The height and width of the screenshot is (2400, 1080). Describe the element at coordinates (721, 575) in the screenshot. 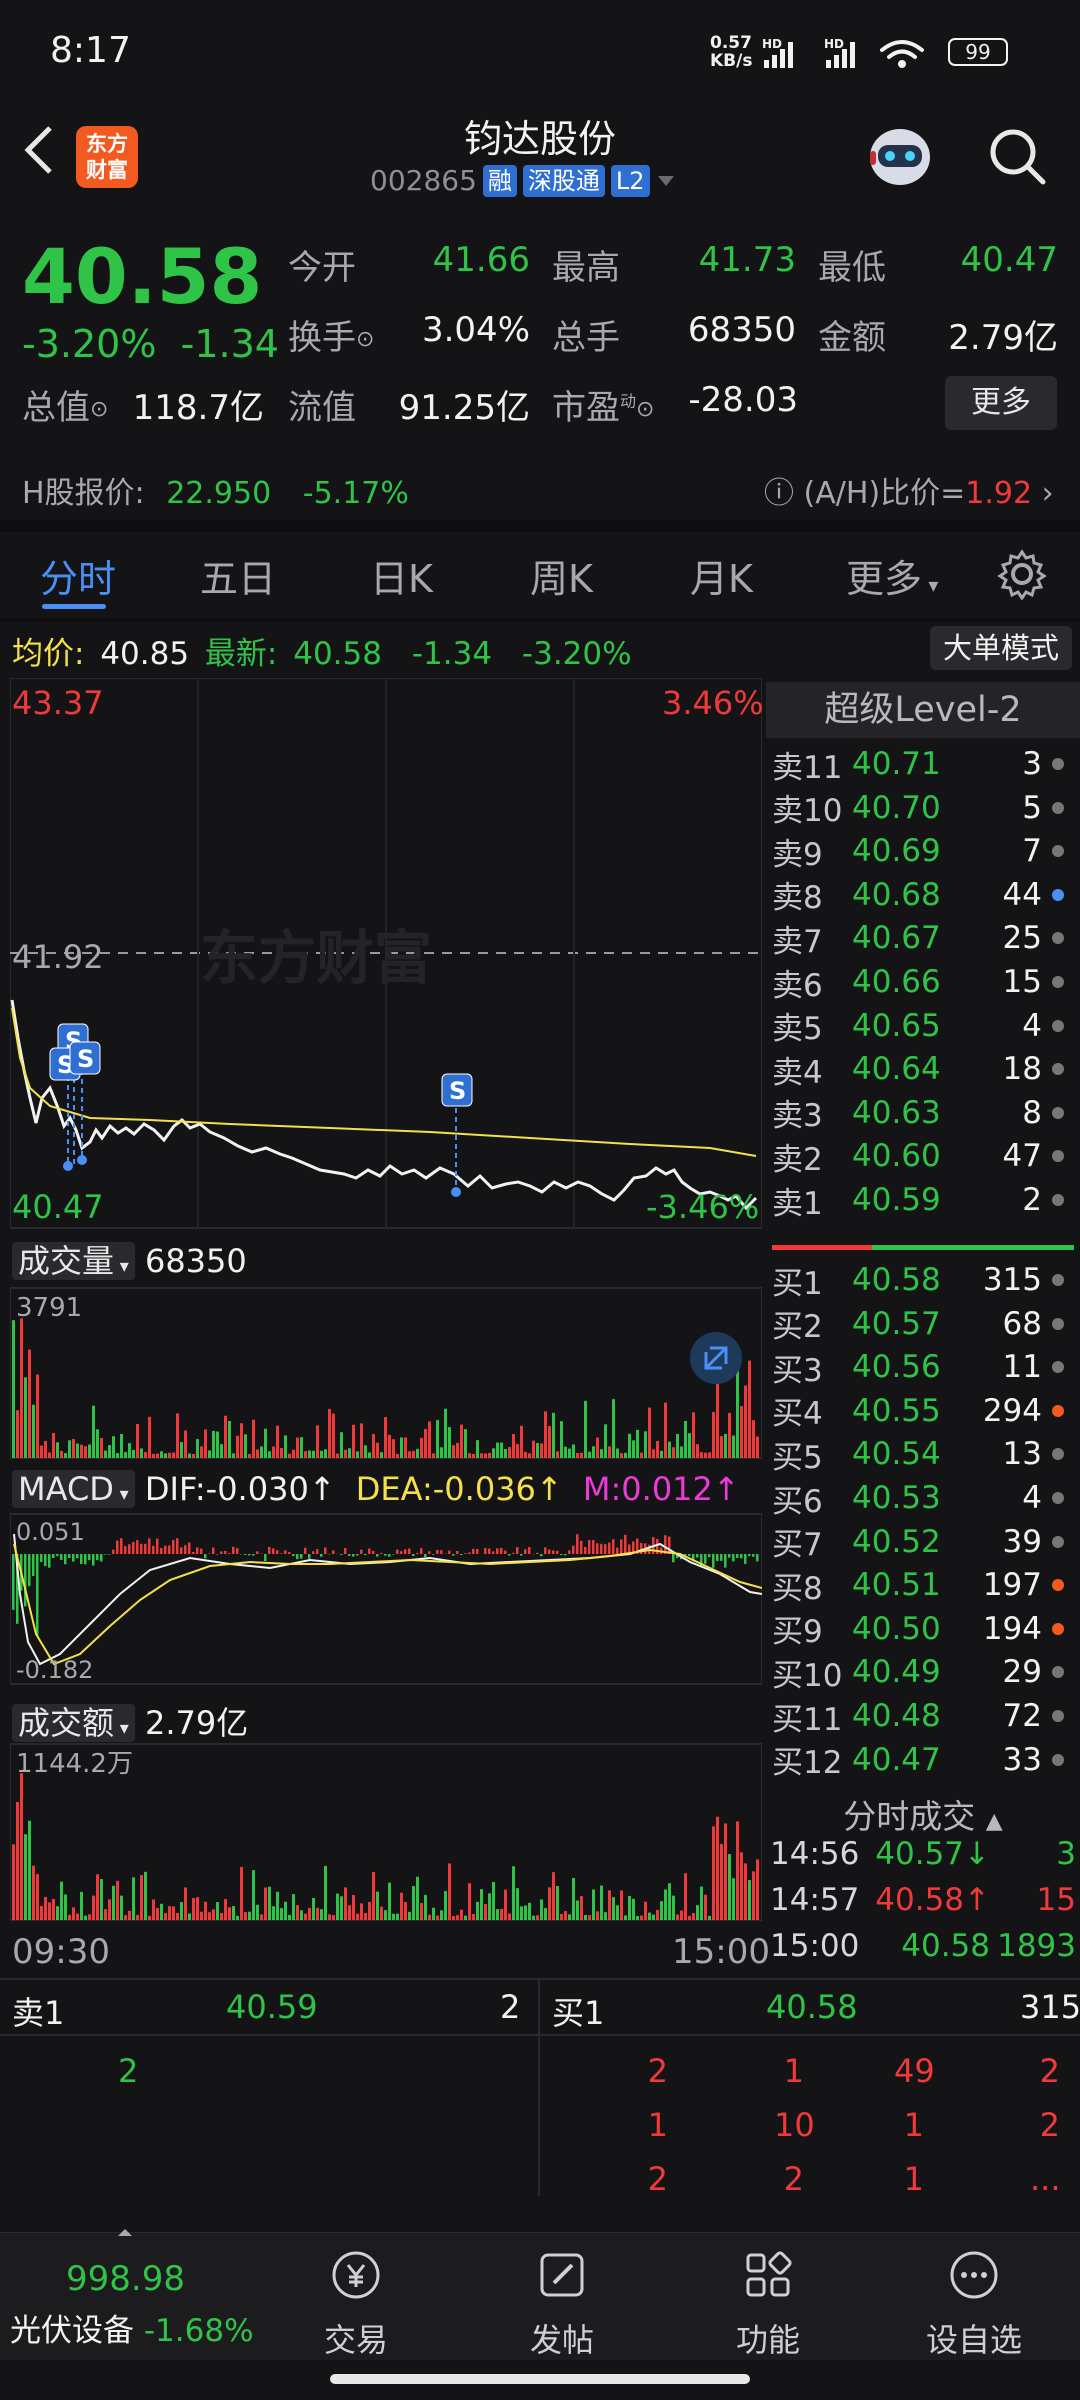

I see `tab-monthly-k: 月K` at that location.